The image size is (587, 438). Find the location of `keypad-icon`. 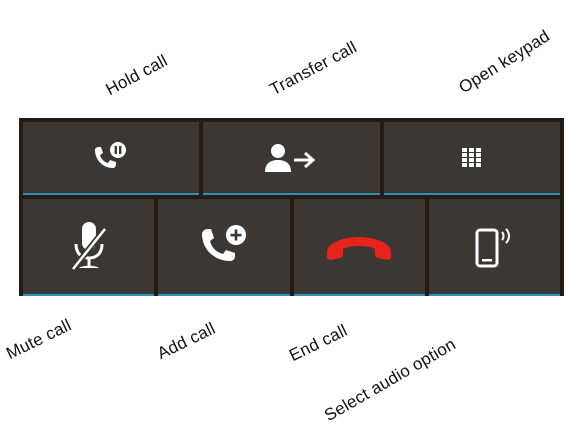

keypad-icon is located at coordinates (471, 157).